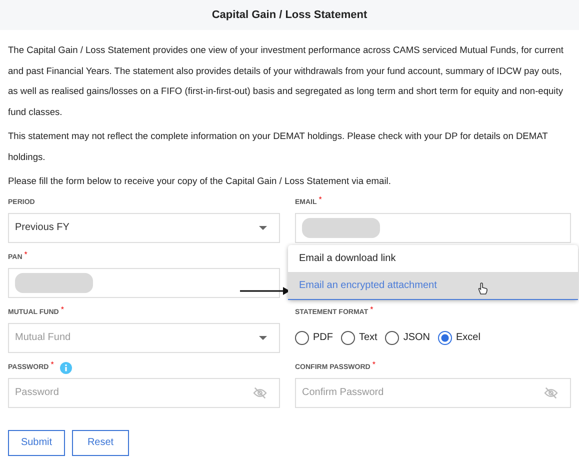  What do you see at coordinates (433, 227) in the screenshot?
I see `email-field` at bounding box center [433, 227].